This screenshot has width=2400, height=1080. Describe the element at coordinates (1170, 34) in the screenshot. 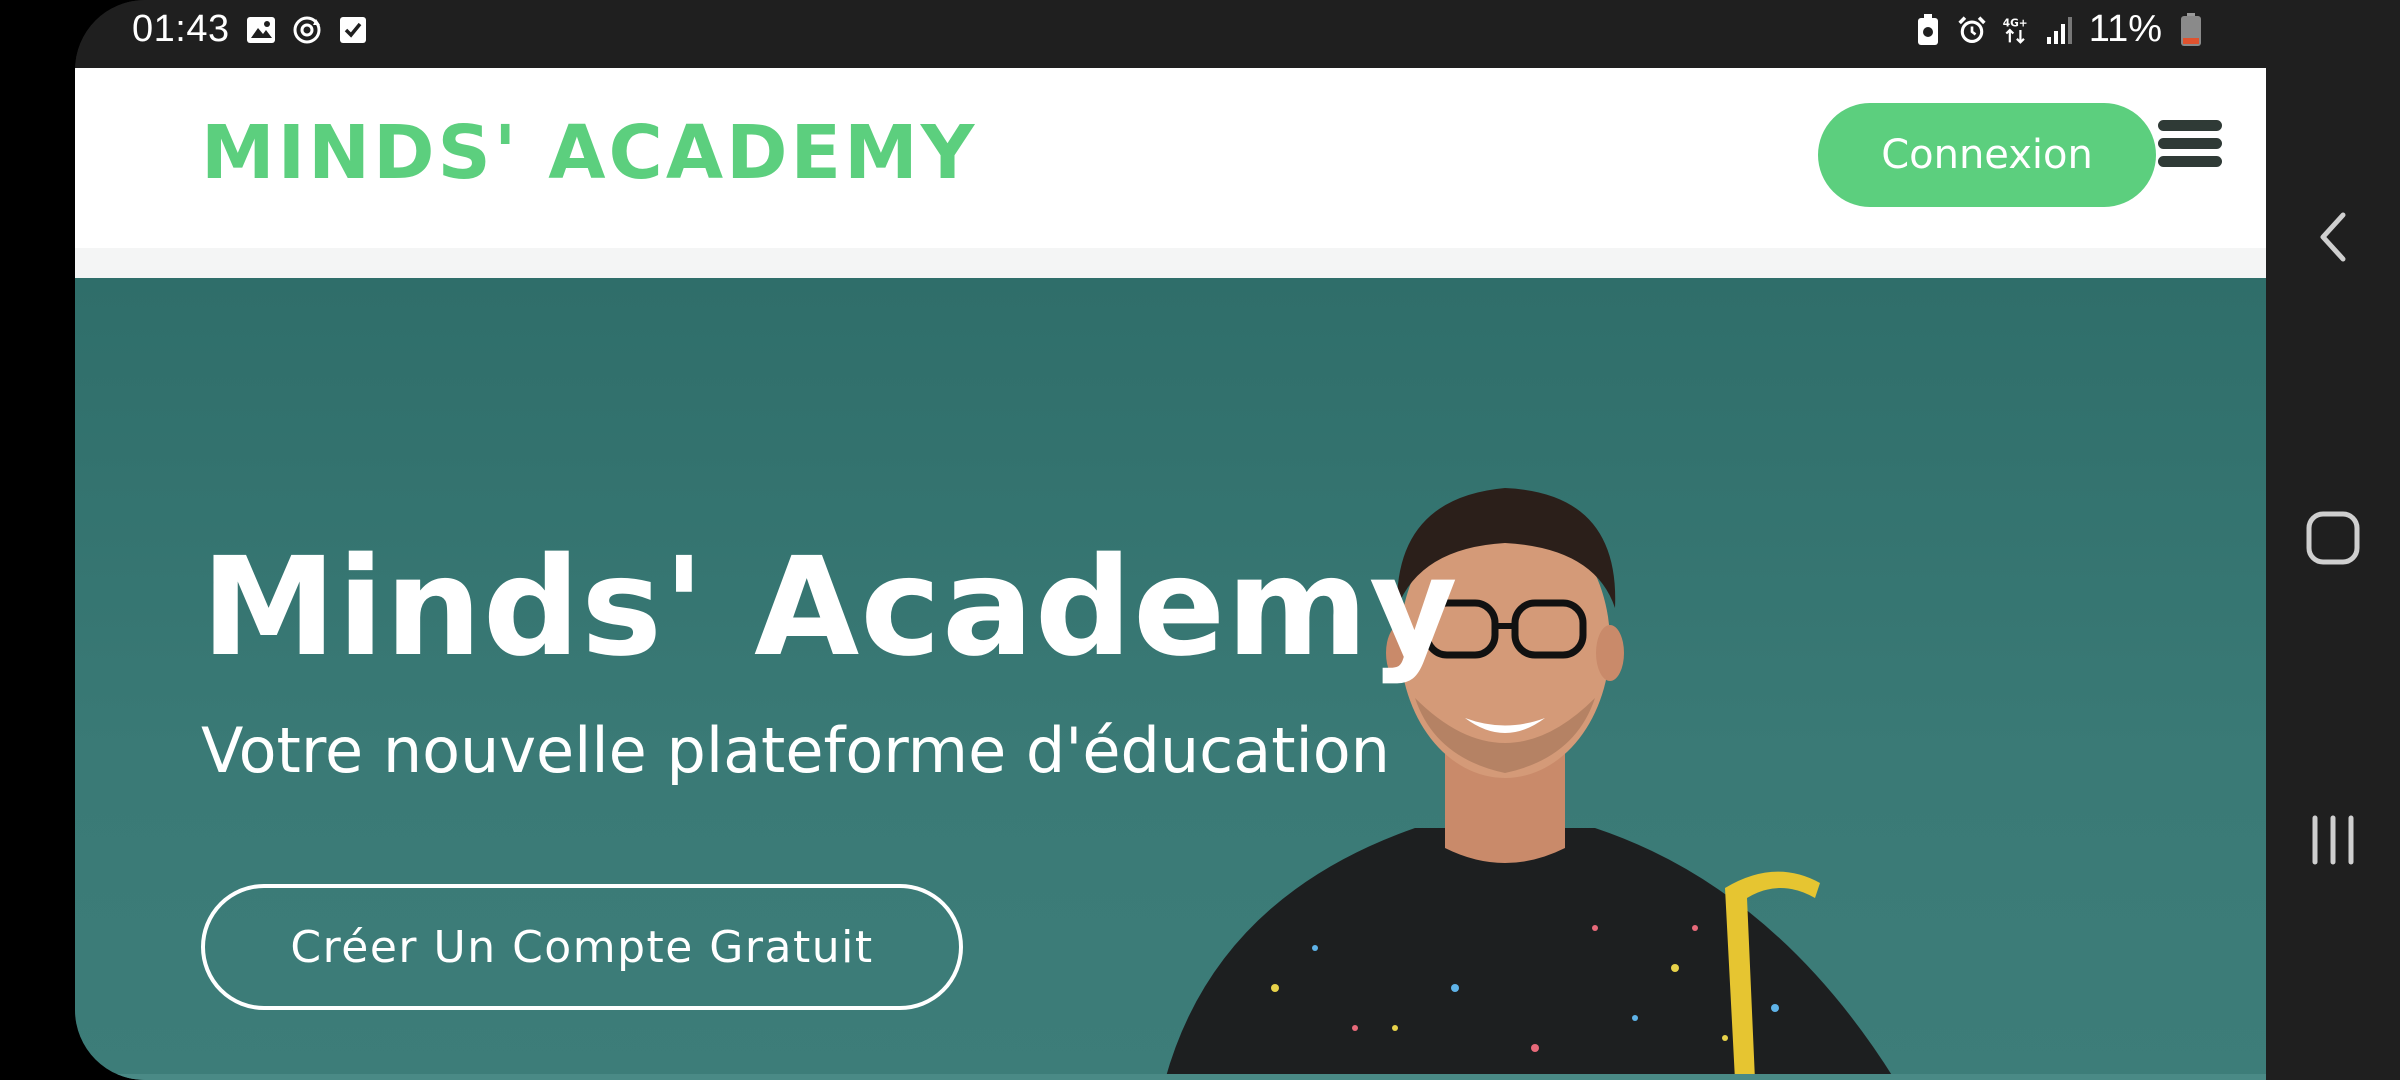

I see `status-bar: 01:43 4G+ 11%` at that location.